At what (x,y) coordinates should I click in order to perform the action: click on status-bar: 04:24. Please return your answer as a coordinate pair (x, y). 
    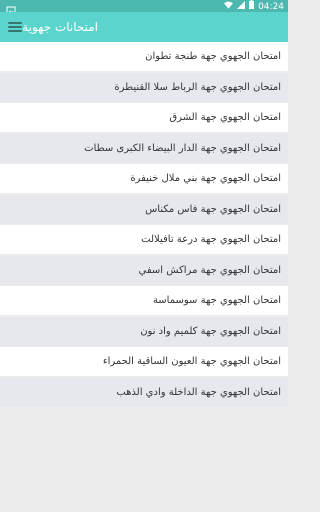
    Looking at the image, I should click on (144, 8).